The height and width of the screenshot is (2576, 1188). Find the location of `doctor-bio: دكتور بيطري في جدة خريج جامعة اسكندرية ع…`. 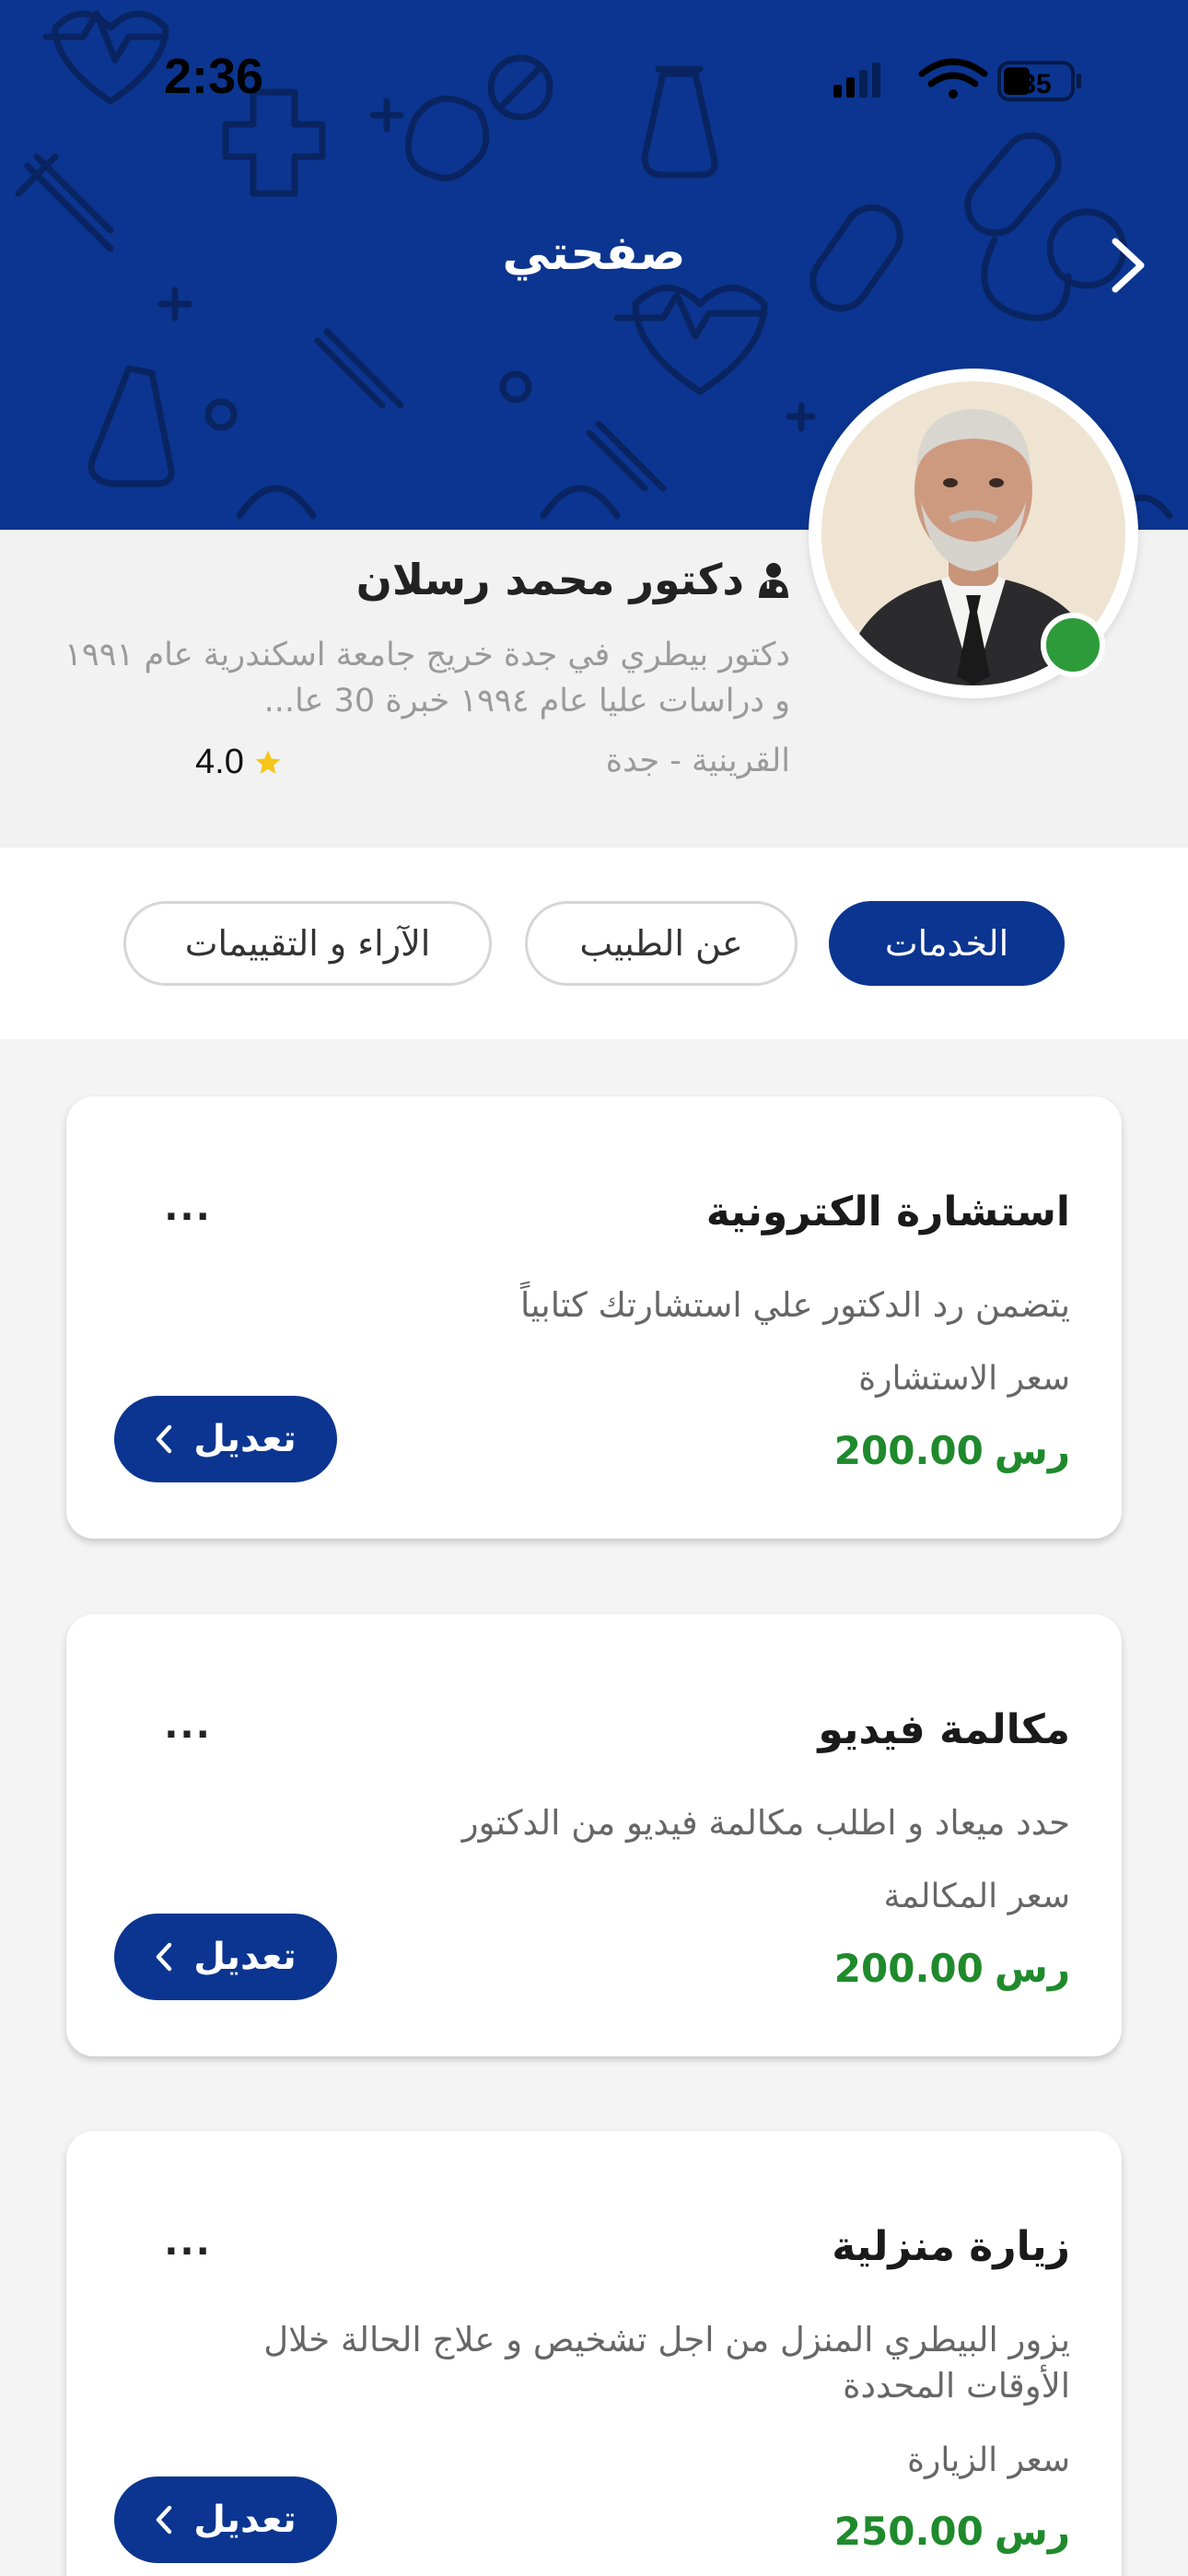

doctor-bio: دكتور بيطري في جدة خريج جامعة اسكندرية ع… is located at coordinates (427, 678).